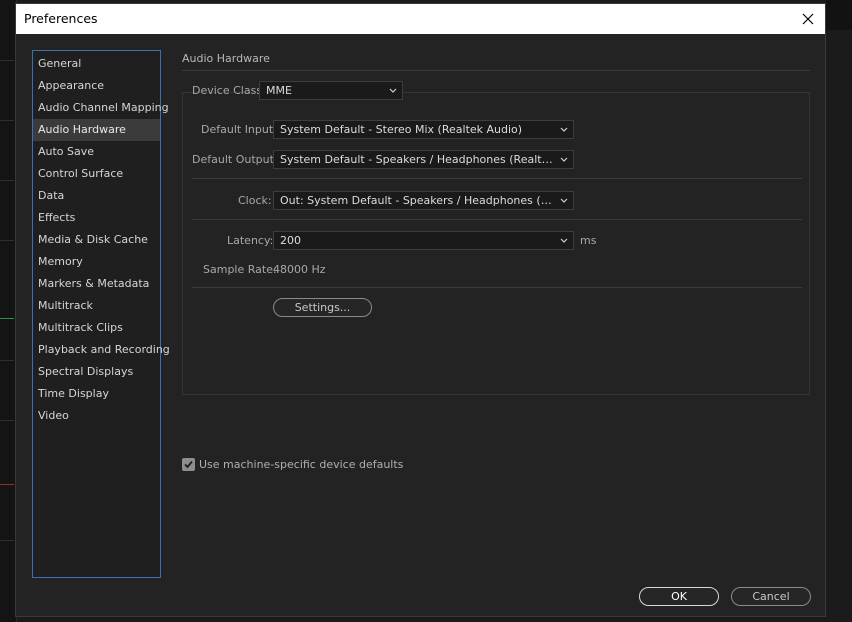  Describe the element at coordinates (229, 90) in the screenshot. I see `device-class-label: Device Class:` at that location.